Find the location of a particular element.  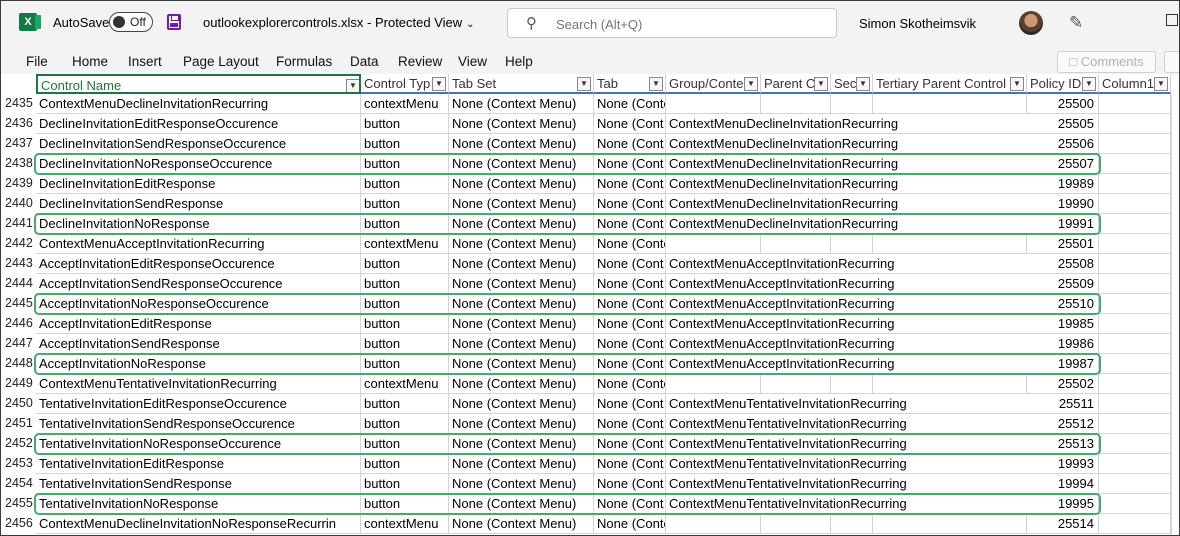

row-number: 2438 is located at coordinates (18, 164).